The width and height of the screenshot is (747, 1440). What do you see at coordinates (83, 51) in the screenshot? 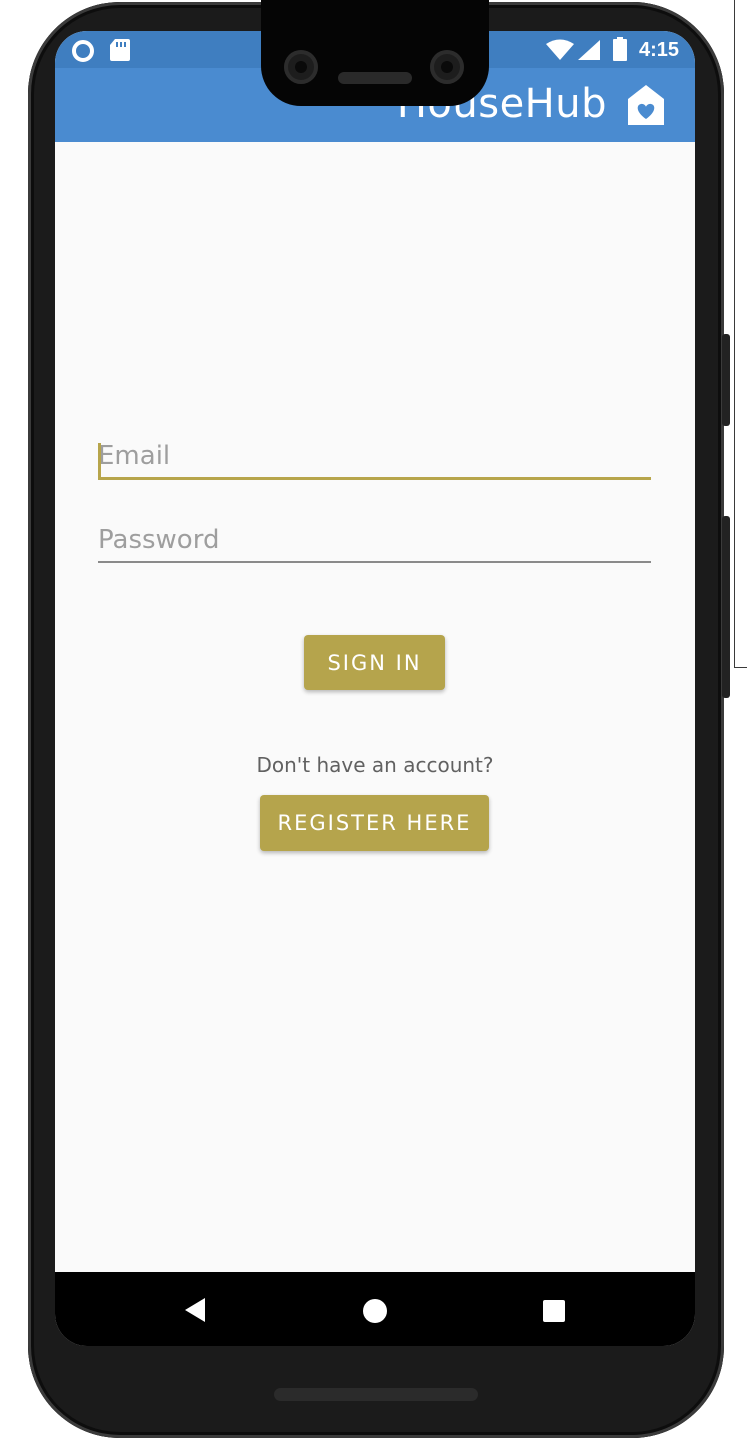
I see `sync-circle-icon` at bounding box center [83, 51].